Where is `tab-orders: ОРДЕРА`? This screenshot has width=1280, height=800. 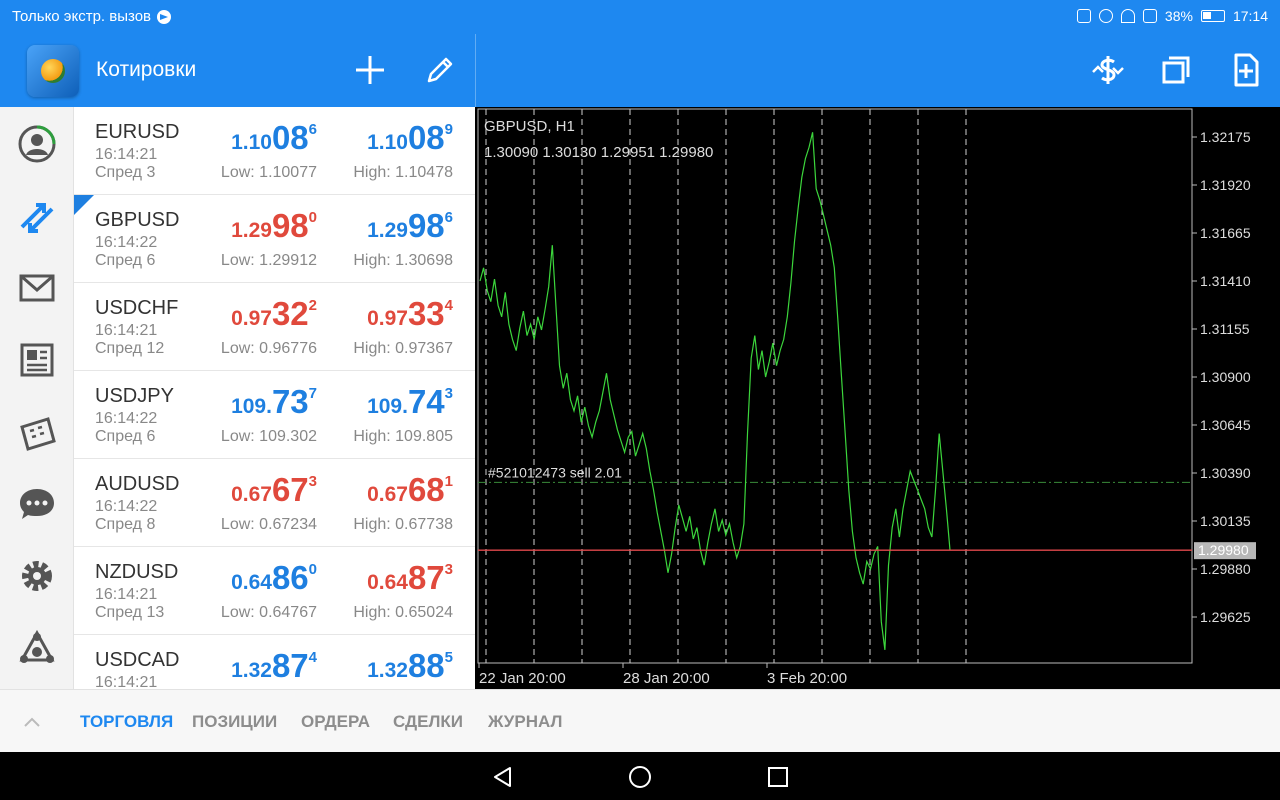
tab-orders: ОРДЕРА is located at coordinates (335, 722).